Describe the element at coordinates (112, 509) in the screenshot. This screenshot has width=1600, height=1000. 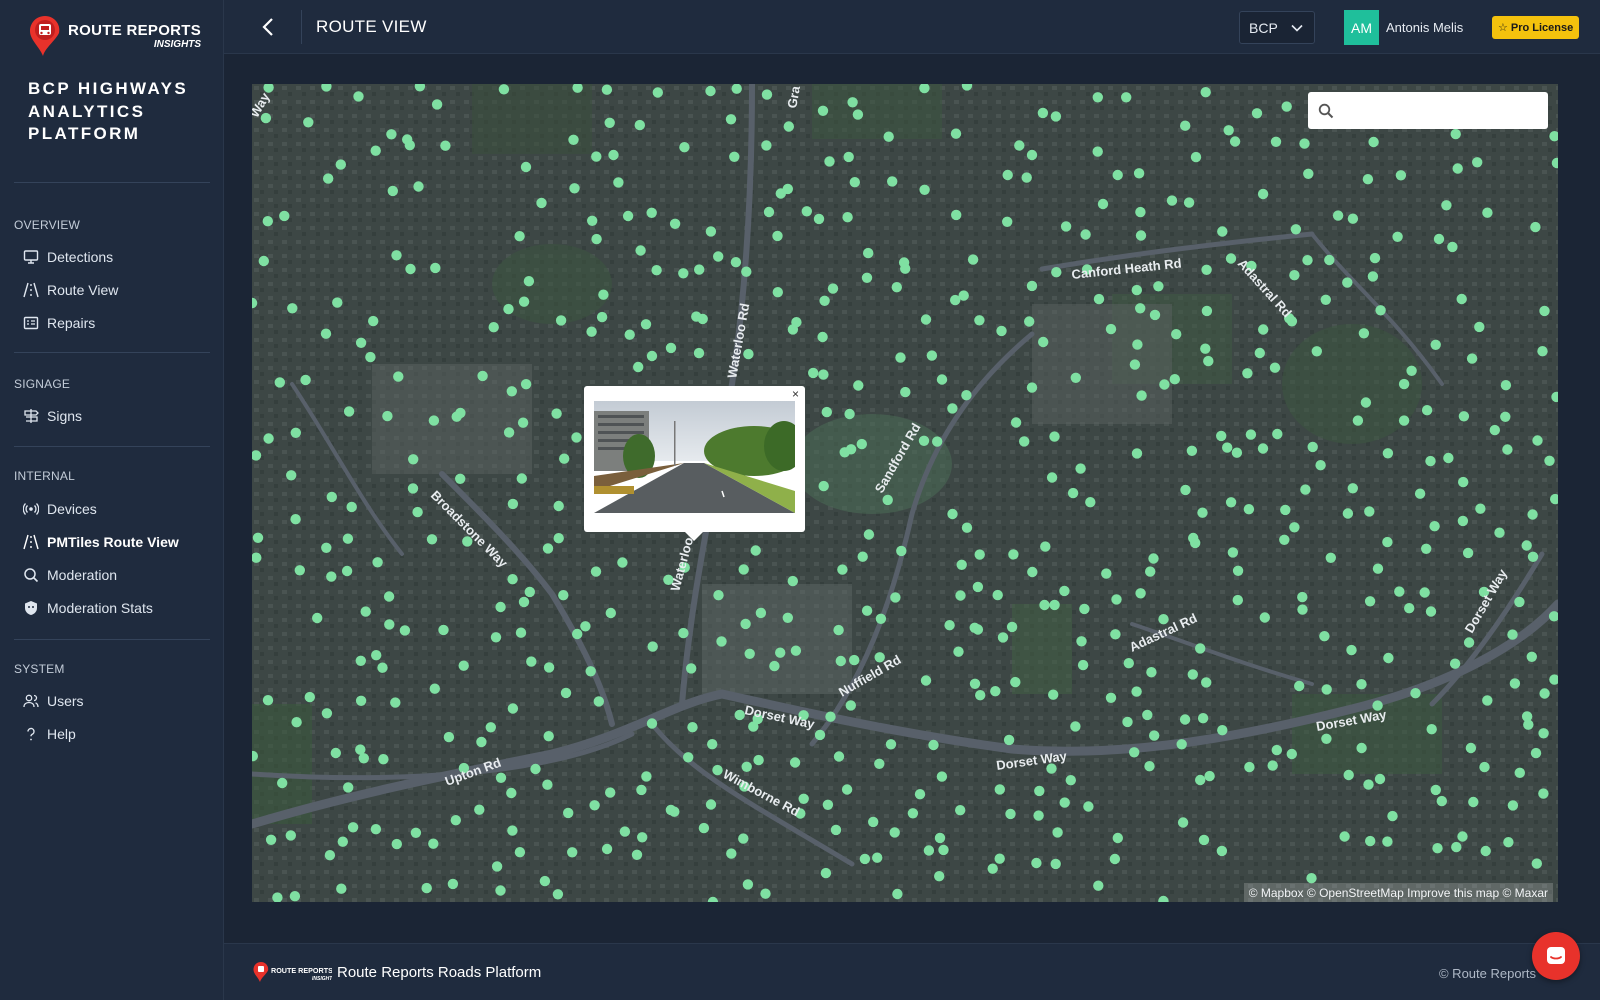
I see `sidebar-item-devices: Devices` at that location.